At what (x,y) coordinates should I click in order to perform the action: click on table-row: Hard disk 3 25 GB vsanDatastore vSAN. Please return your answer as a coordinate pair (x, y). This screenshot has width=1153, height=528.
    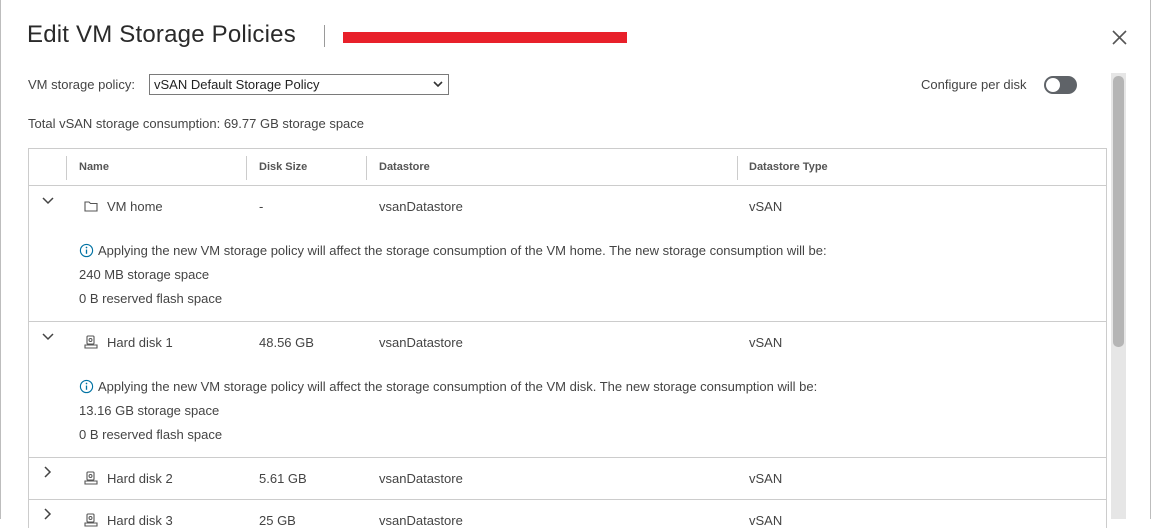
    Looking at the image, I should click on (567, 514).